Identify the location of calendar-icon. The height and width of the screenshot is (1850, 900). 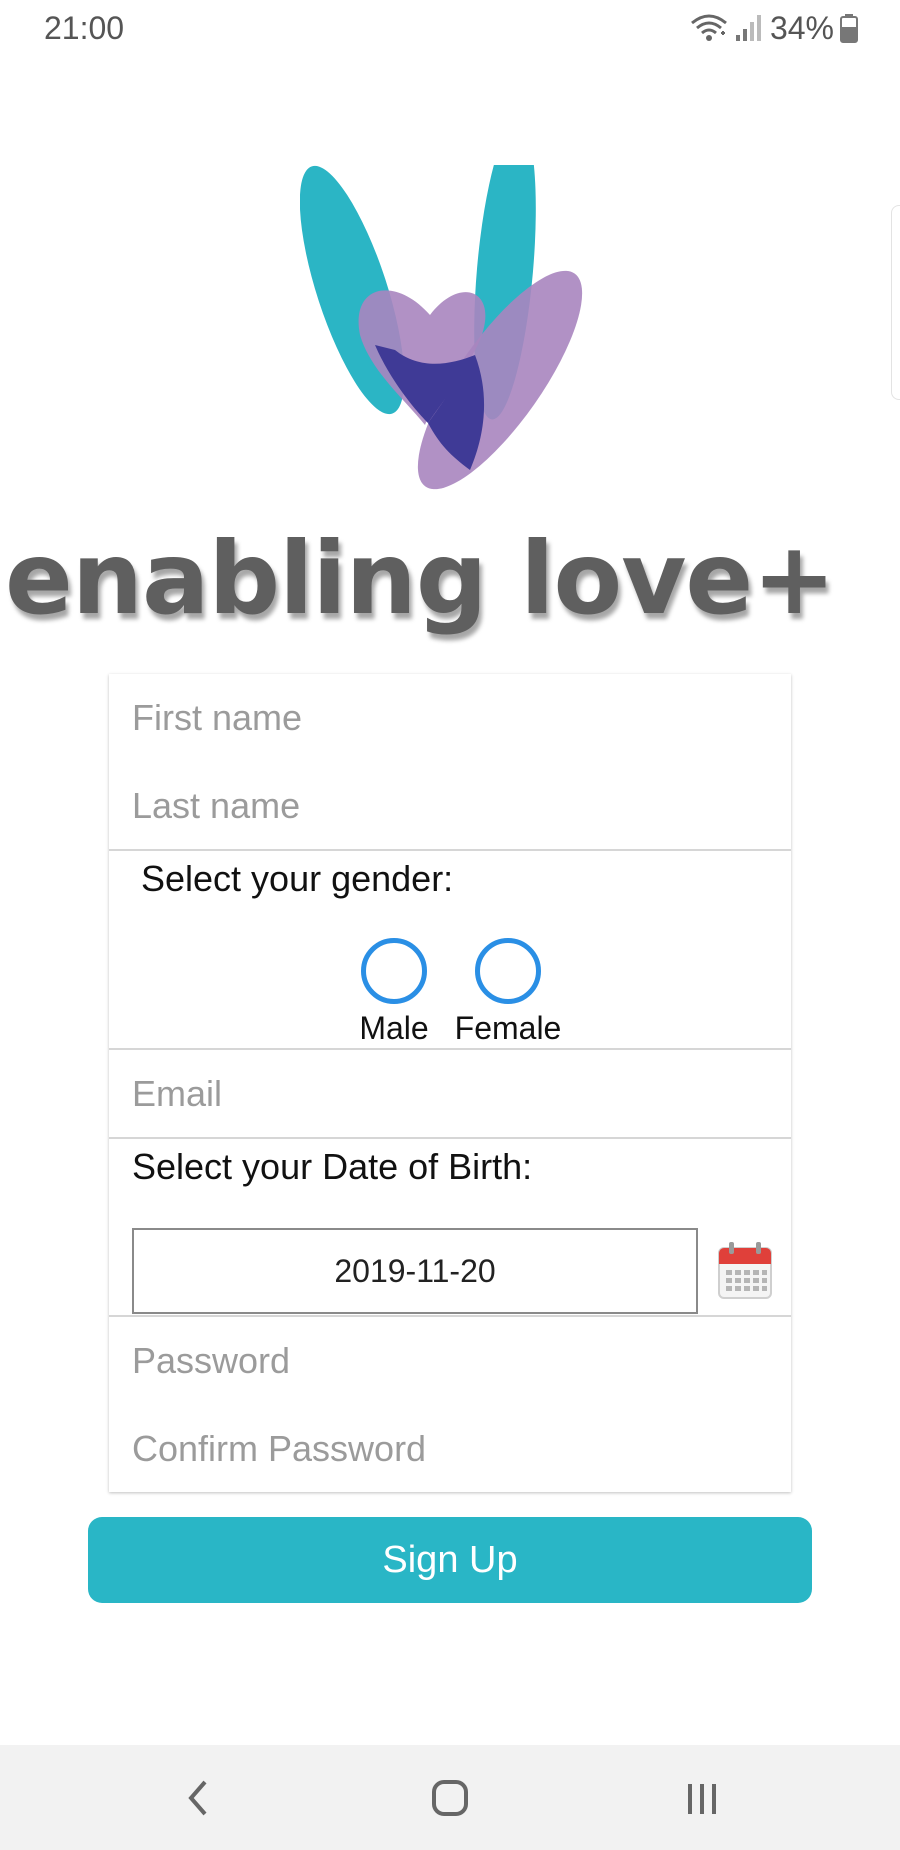
(745, 1270).